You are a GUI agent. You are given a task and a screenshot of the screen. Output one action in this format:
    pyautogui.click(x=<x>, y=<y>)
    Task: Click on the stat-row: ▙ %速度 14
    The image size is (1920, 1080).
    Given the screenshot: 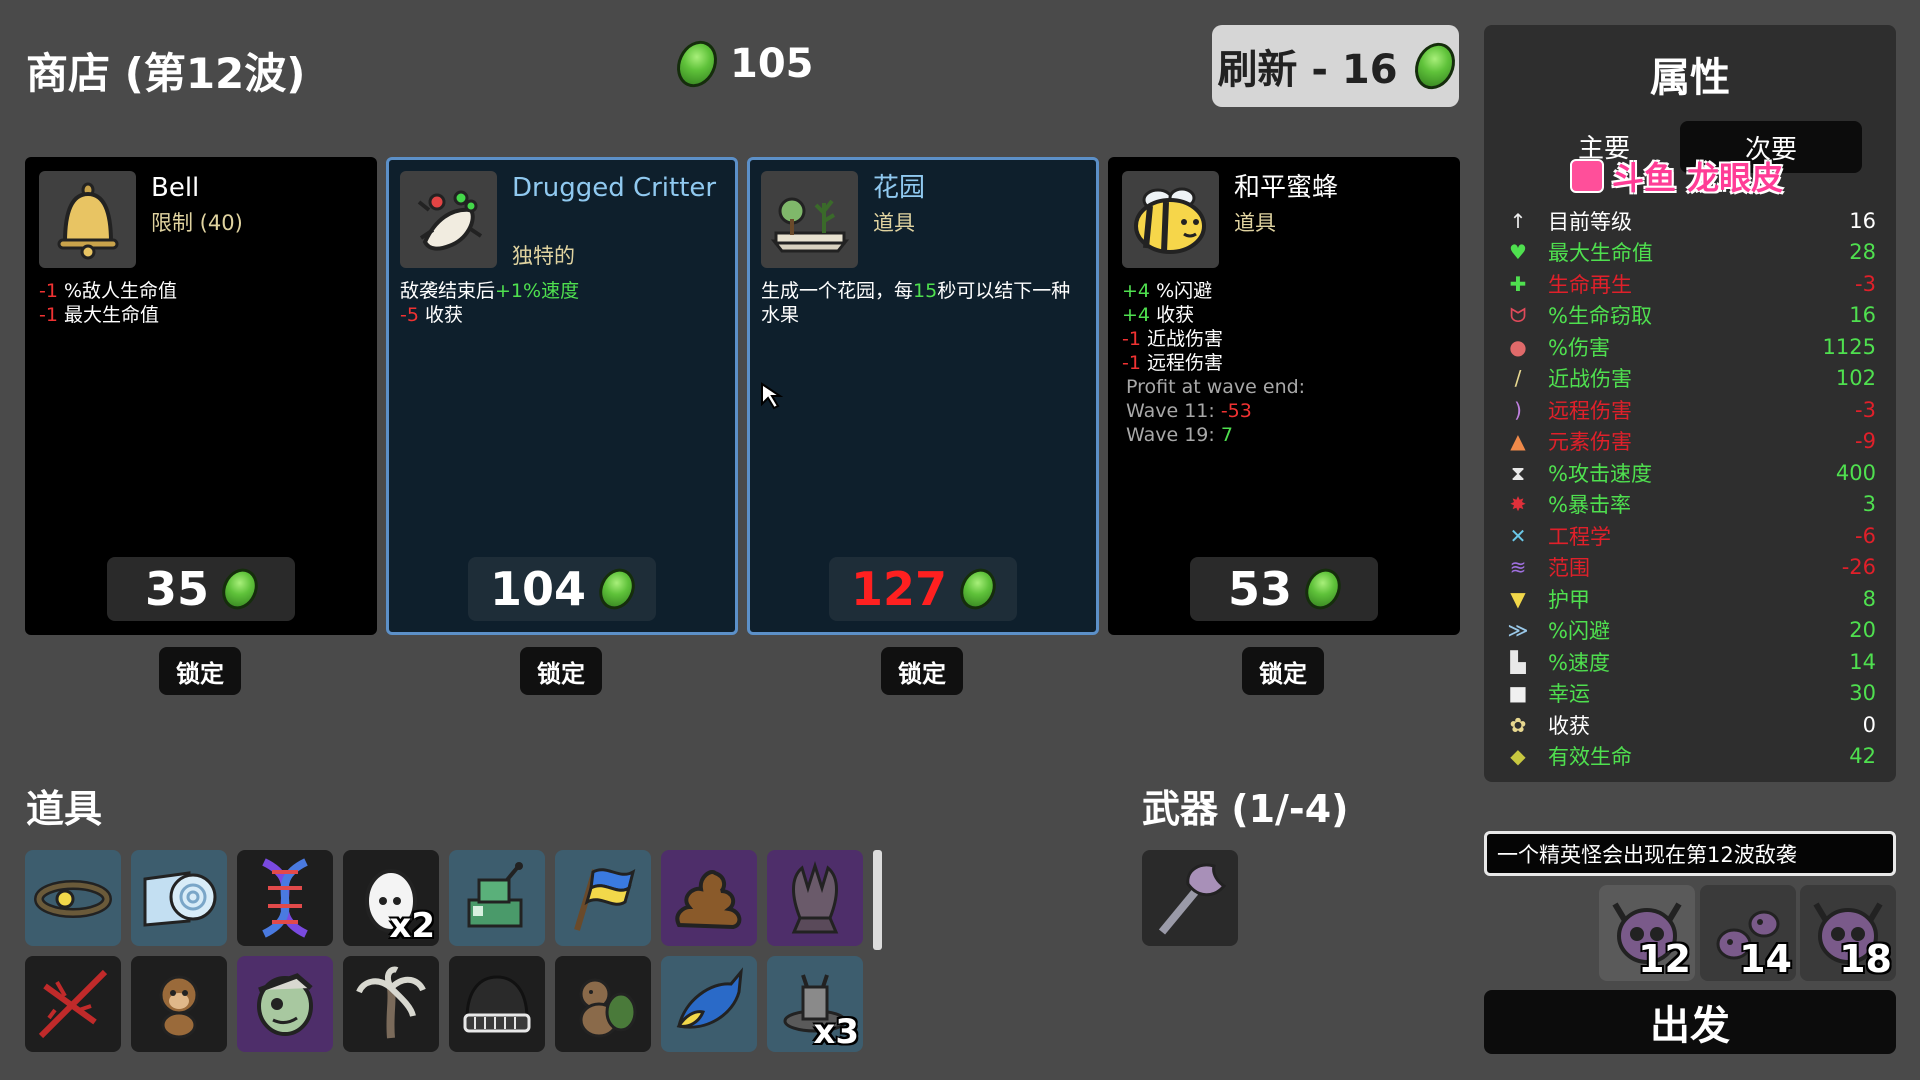 What is the action you would take?
    pyautogui.click(x=1690, y=661)
    